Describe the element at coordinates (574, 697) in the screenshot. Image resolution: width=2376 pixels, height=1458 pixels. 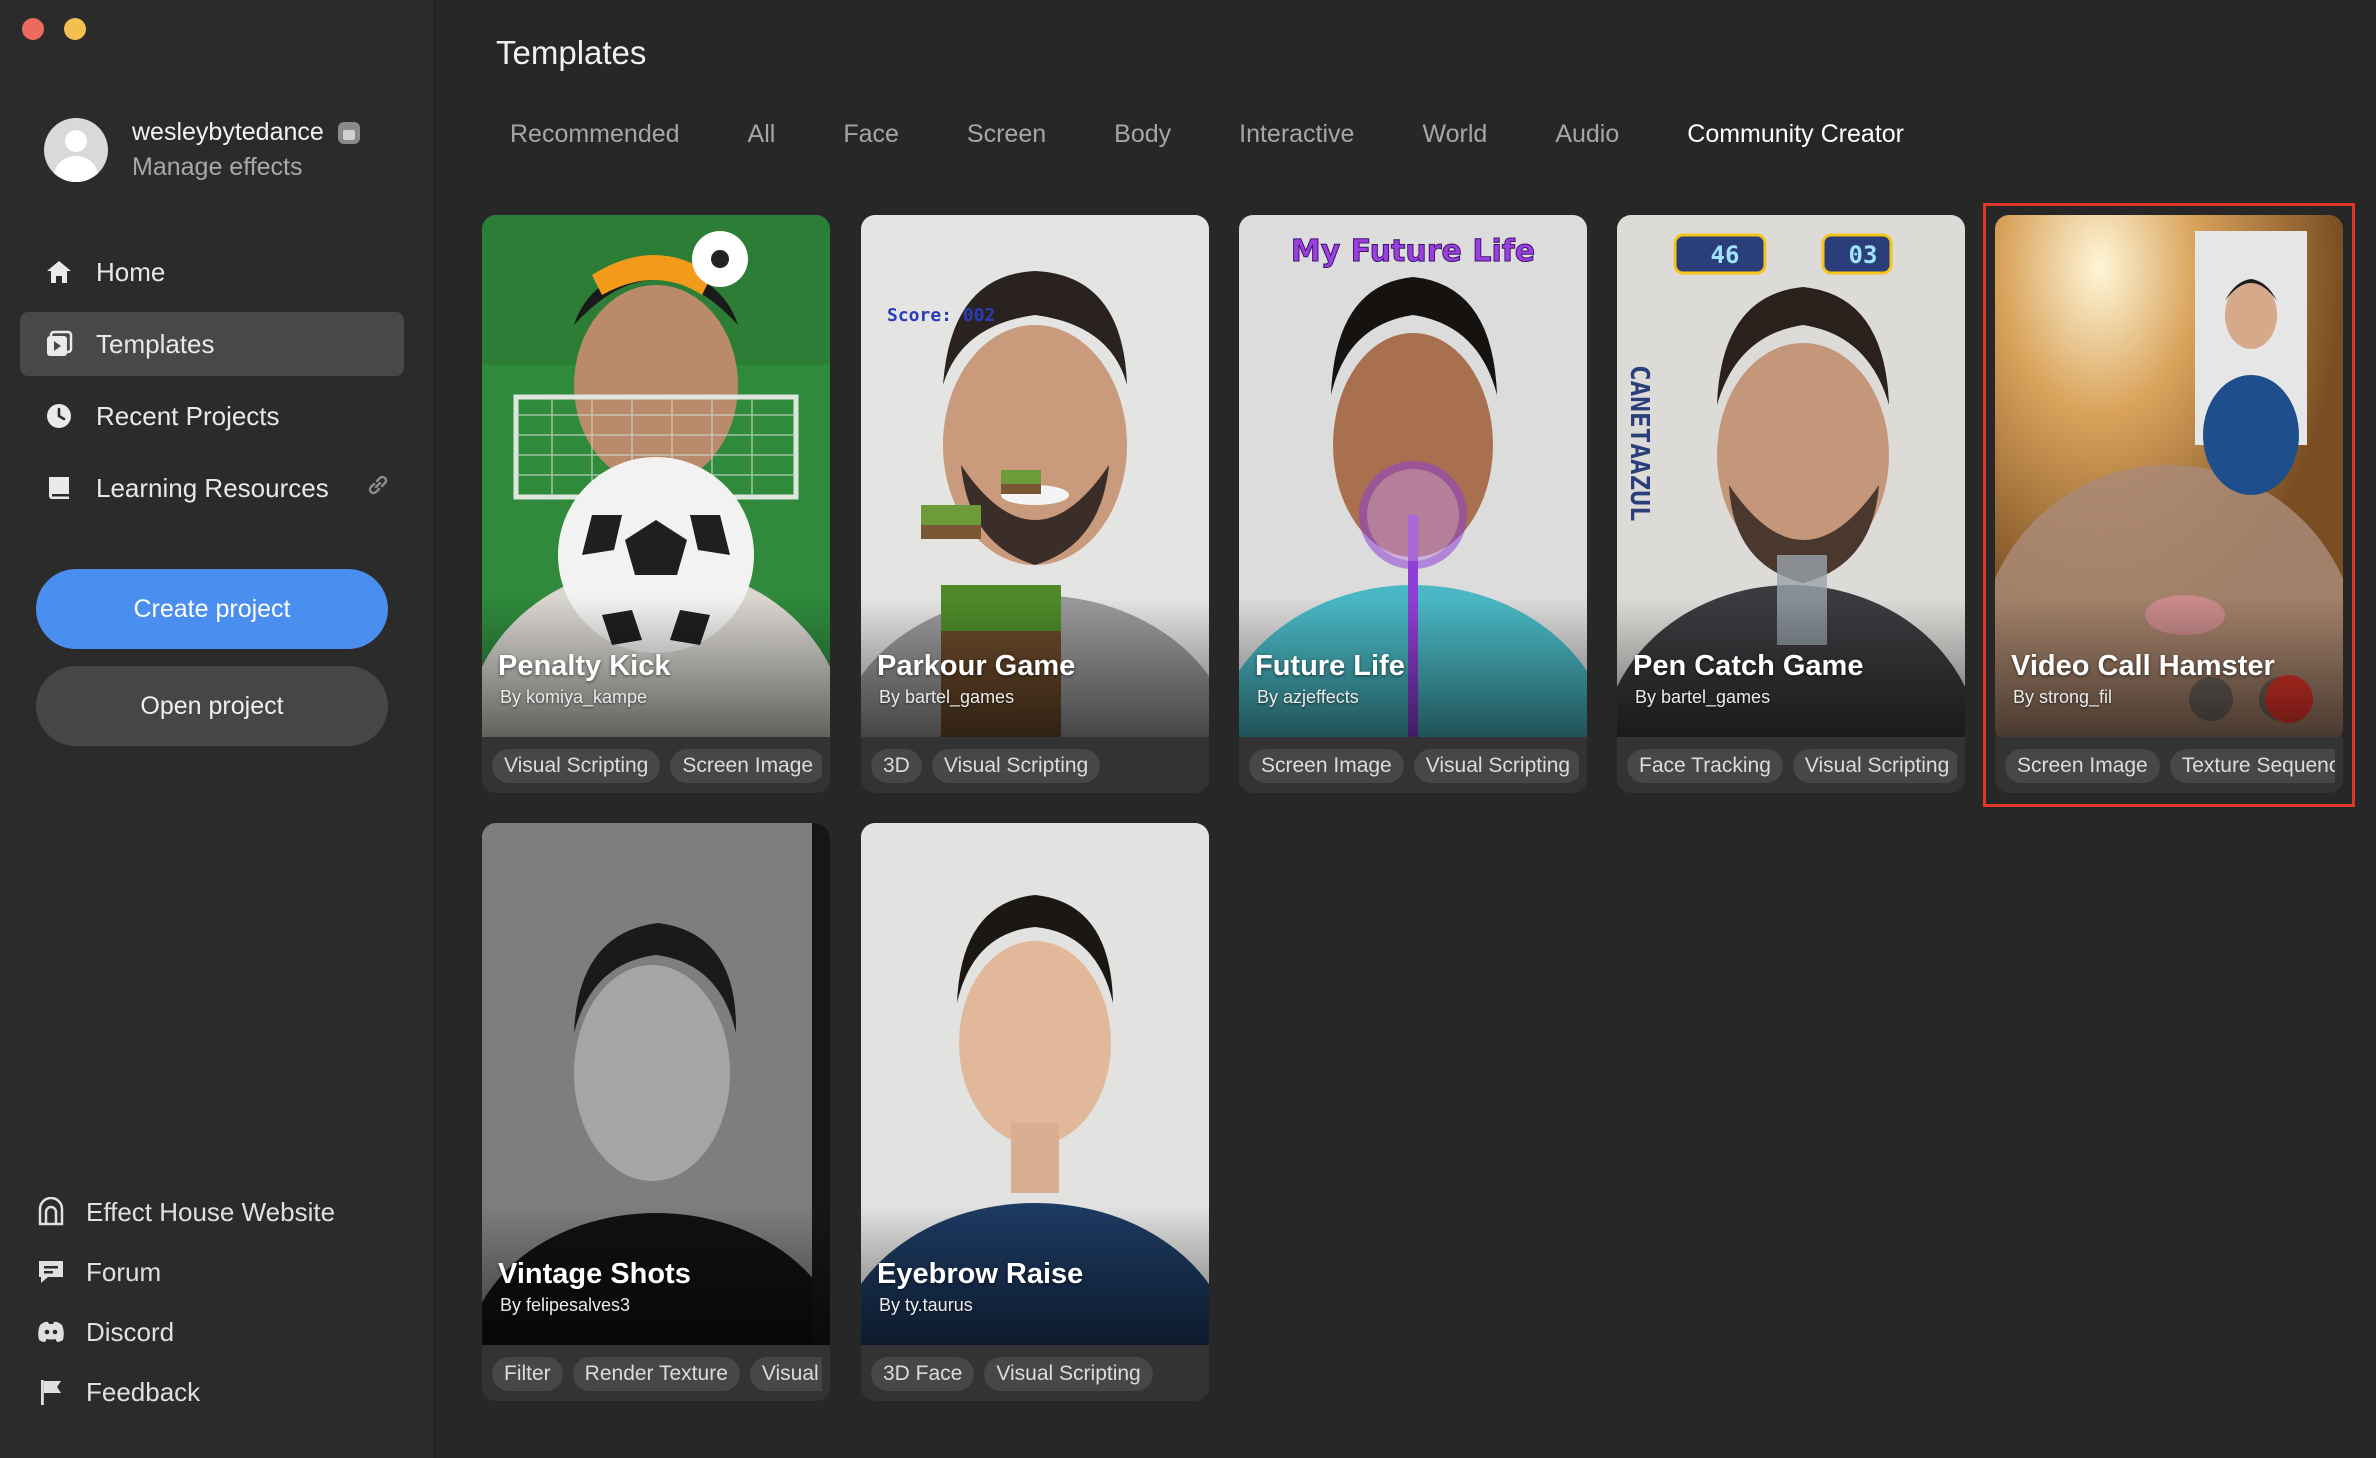
I see `template-author: By komiya_kampe` at that location.